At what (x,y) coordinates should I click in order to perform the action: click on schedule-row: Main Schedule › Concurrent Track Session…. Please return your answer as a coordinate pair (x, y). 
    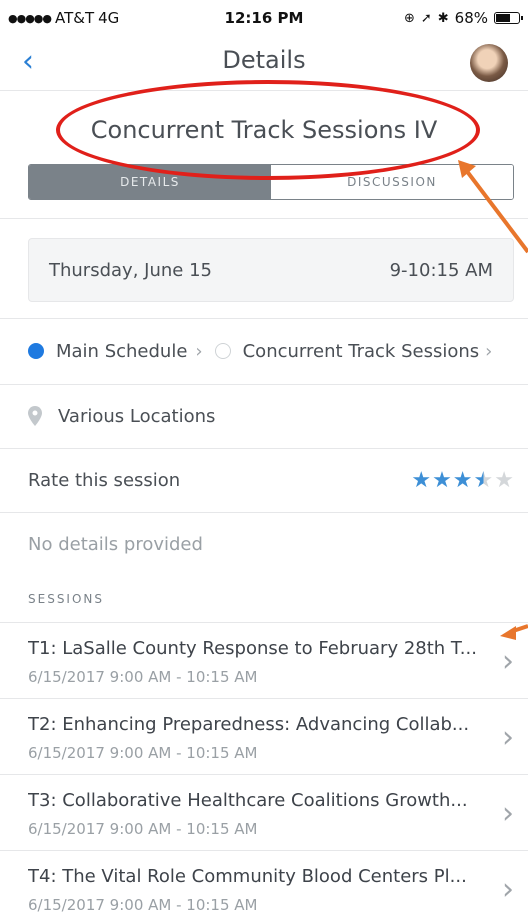
    Looking at the image, I should click on (264, 351).